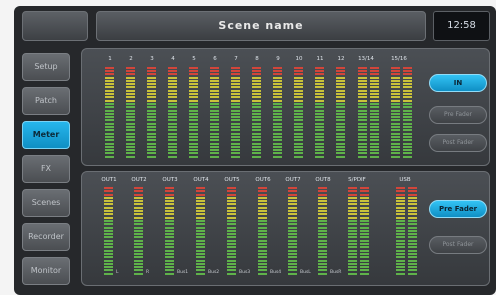 Image resolution: width=496 pixels, height=295 pixels. Describe the element at coordinates (458, 83) in the screenshot. I see `input-source-in-button: IN` at that location.